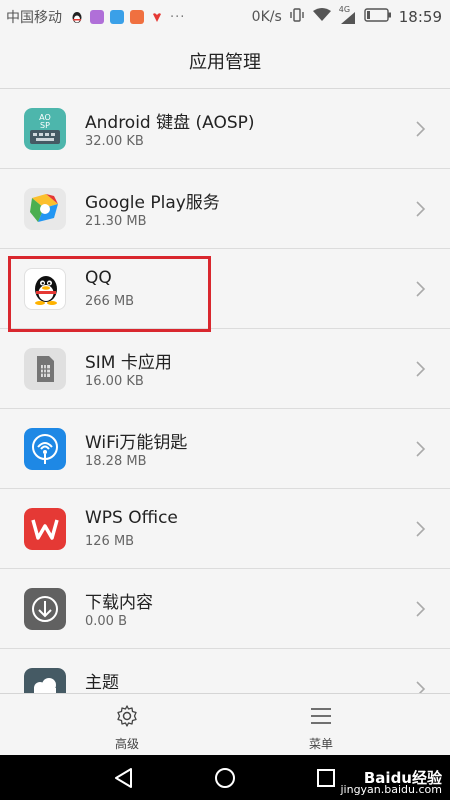 The width and height of the screenshot is (450, 800). What do you see at coordinates (297, 17) in the screenshot?
I see `vibrate-icon` at bounding box center [297, 17].